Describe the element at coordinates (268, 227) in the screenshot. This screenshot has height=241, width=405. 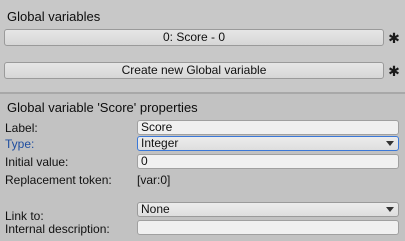
I see `internal-description-input` at that location.